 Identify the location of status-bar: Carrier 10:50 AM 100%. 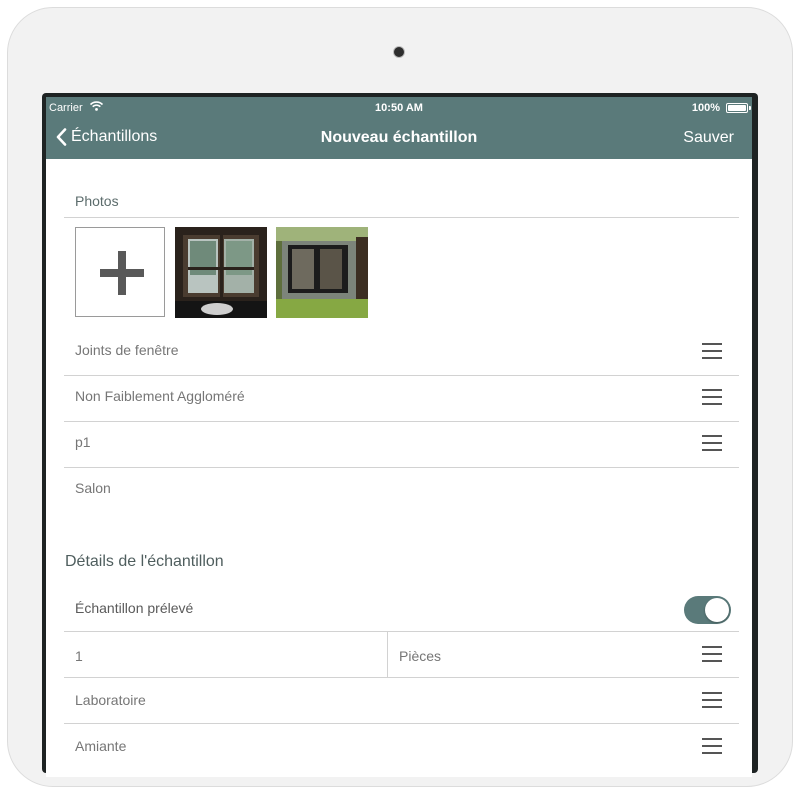
(399, 108).